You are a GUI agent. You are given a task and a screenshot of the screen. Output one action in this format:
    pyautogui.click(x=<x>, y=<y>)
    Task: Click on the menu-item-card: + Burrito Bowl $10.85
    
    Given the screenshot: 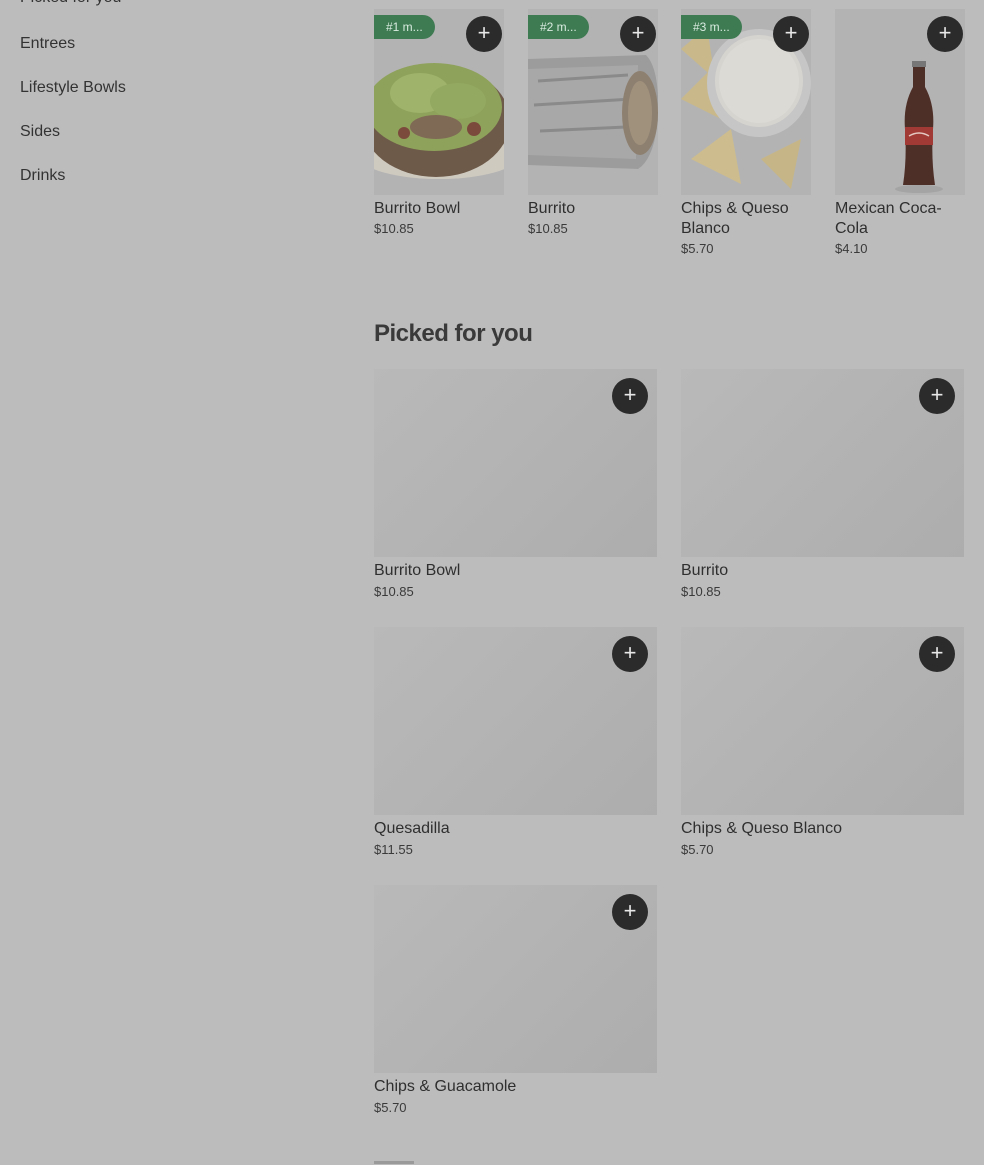 What is the action you would take?
    pyautogui.click(x=515, y=484)
    